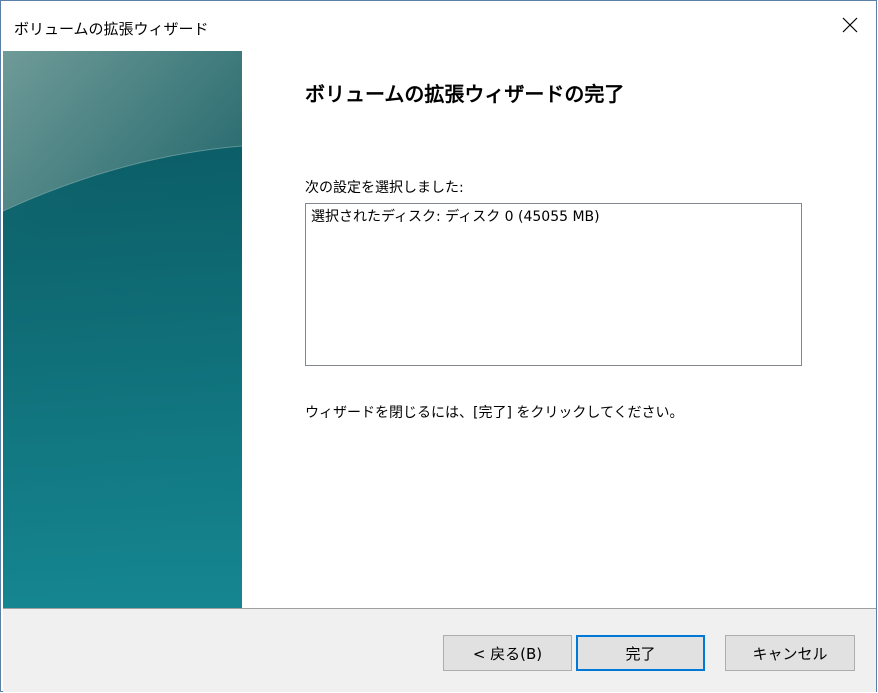 This screenshot has height=693, width=878. Describe the element at coordinates (507, 653) in the screenshot. I see `back-button: < 戻る(B)` at that location.